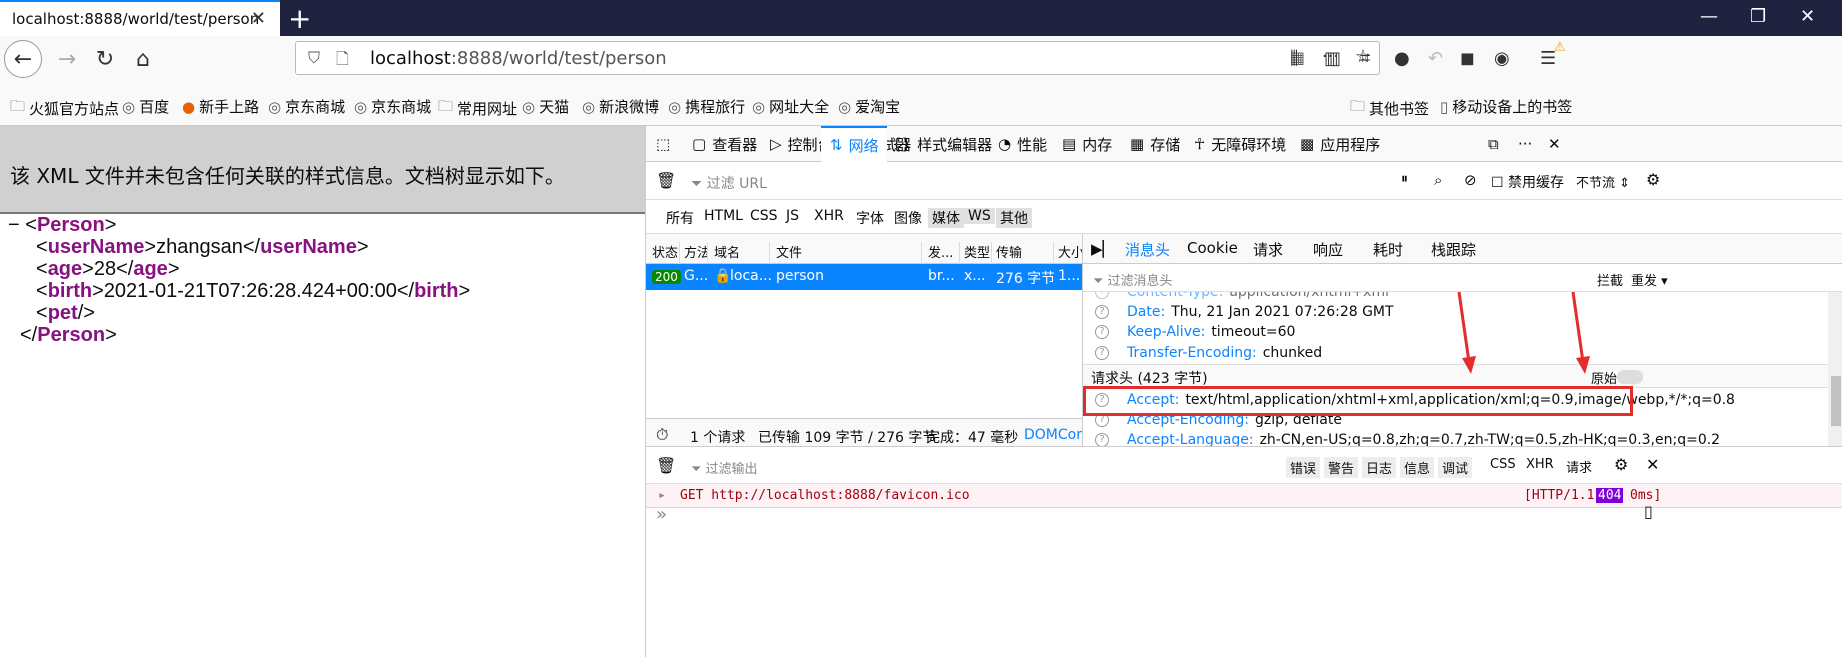  Describe the element at coordinates (23, 59) in the screenshot. I see `back-button: ←` at that location.